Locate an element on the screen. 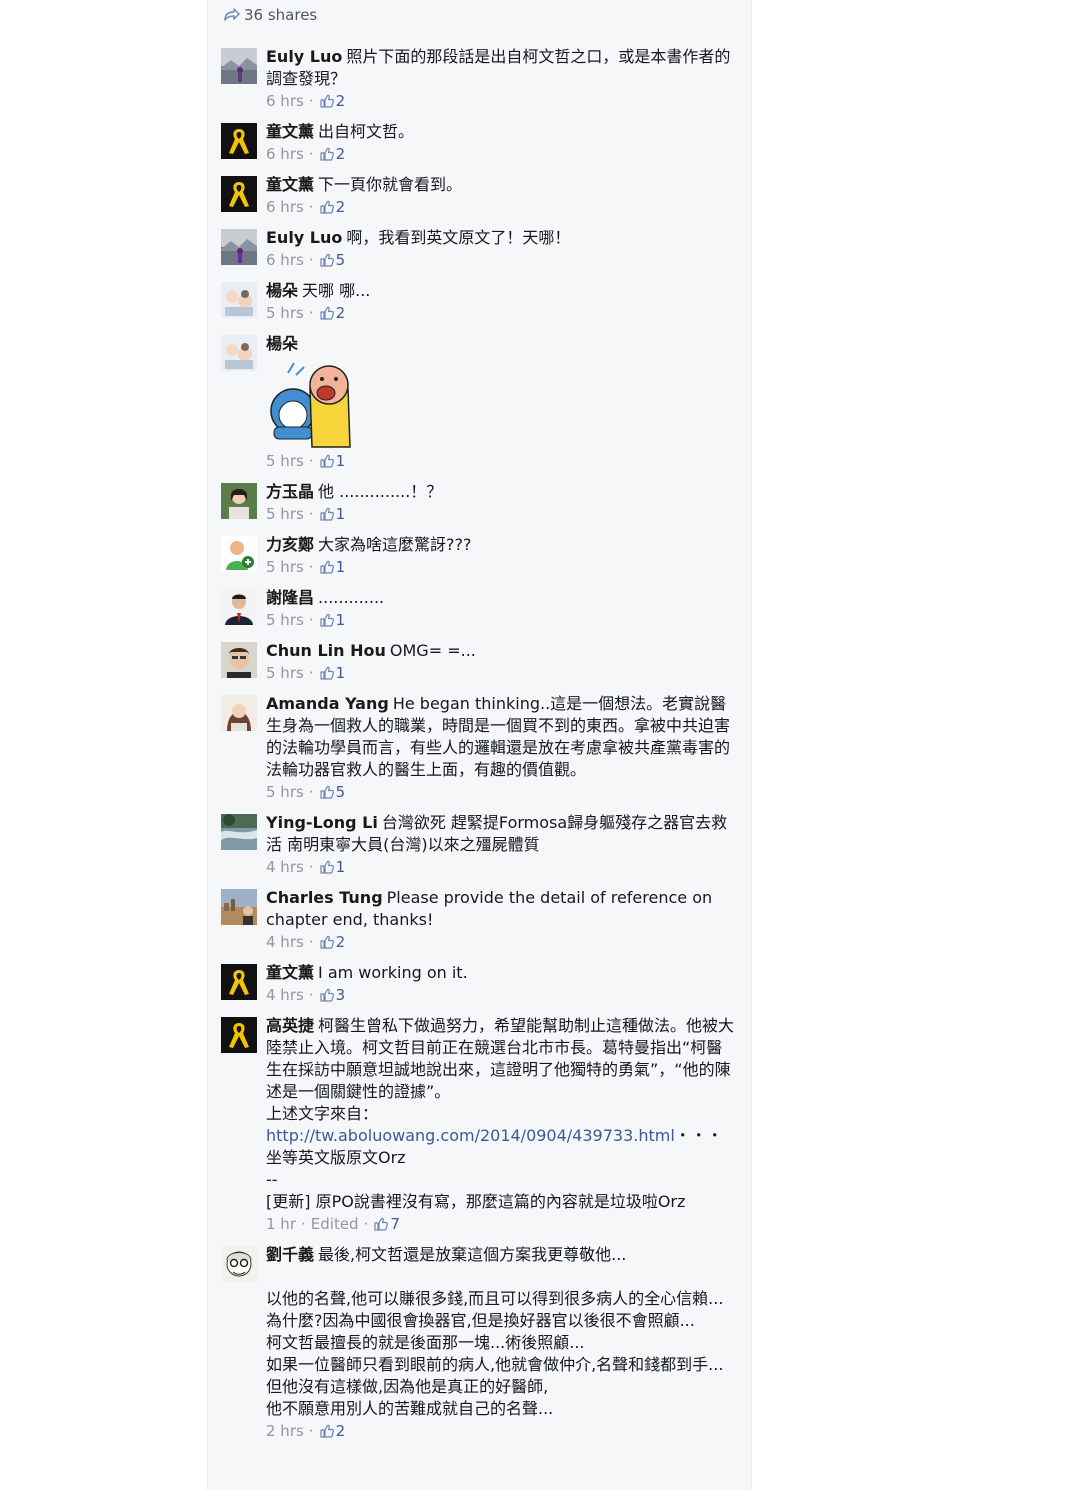 This screenshot has height=1490, width=1086. comment-author: 劉千義 is located at coordinates (290, 1254).